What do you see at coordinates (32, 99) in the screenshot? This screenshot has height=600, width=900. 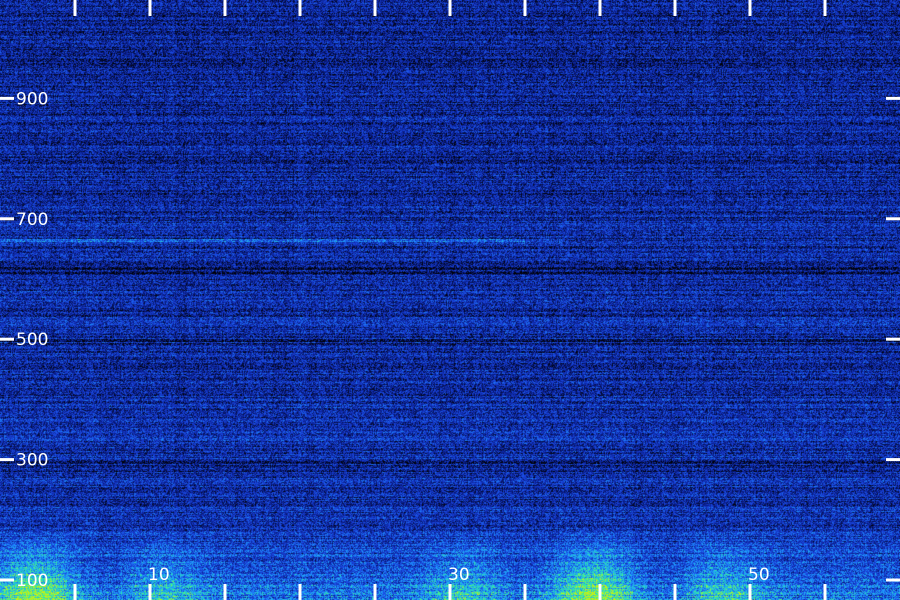 I see `y-tick-label: 900` at bounding box center [32, 99].